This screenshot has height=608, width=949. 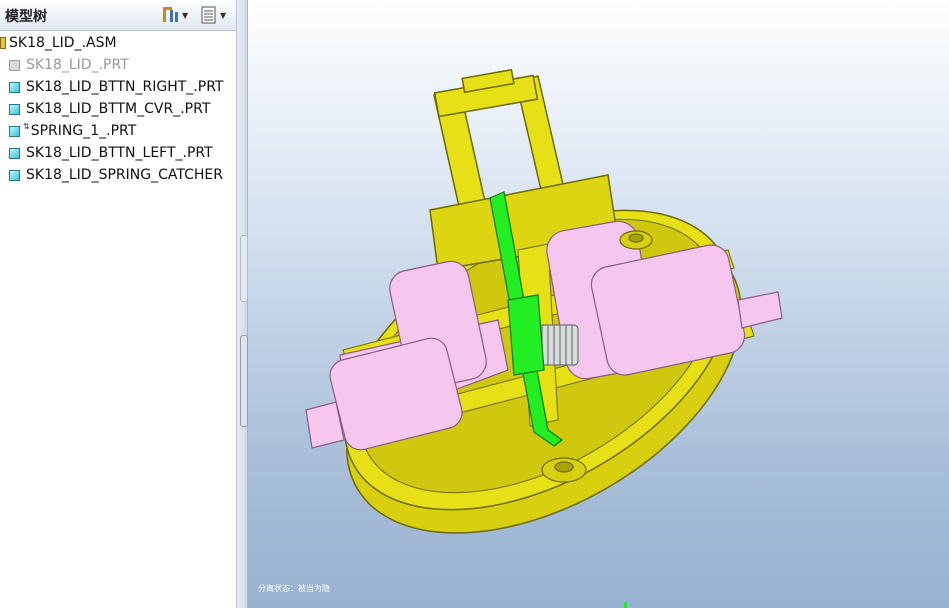 What do you see at coordinates (625, 605) in the screenshot?
I see `origin-marker` at bounding box center [625, 605].